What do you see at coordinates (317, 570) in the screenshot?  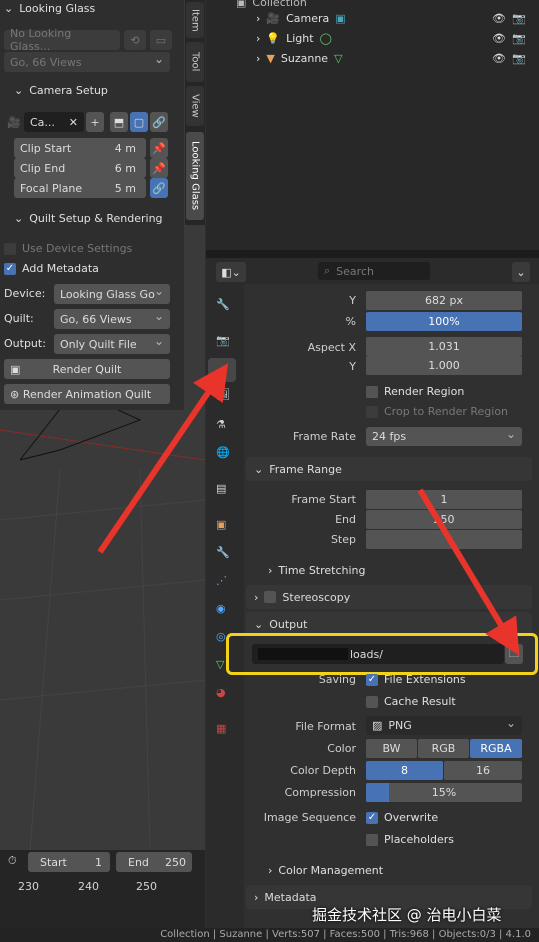 I see `time-stretching-header: › Time Stretching` at bounding box center [317, 570].